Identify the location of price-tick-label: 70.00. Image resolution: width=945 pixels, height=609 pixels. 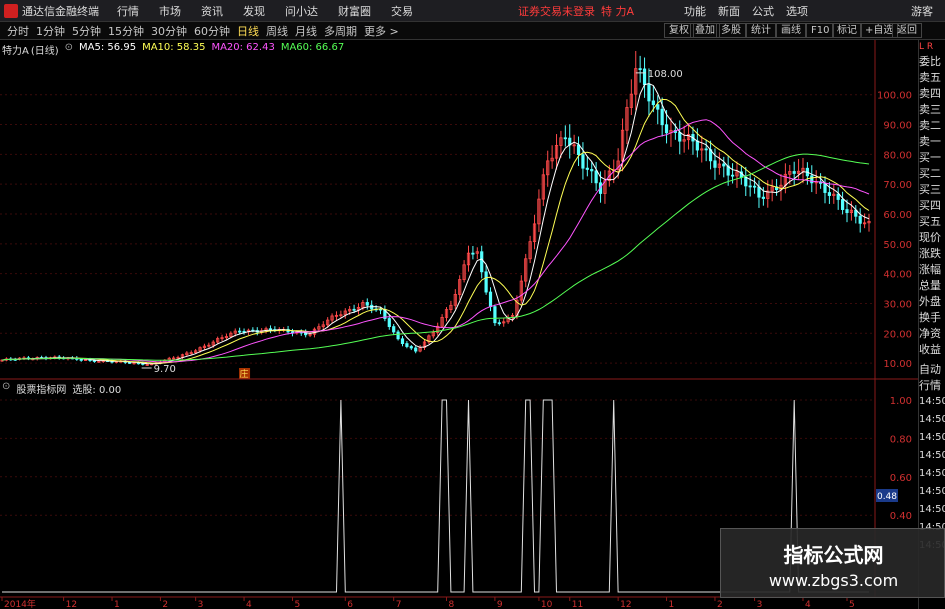
(897, 185).